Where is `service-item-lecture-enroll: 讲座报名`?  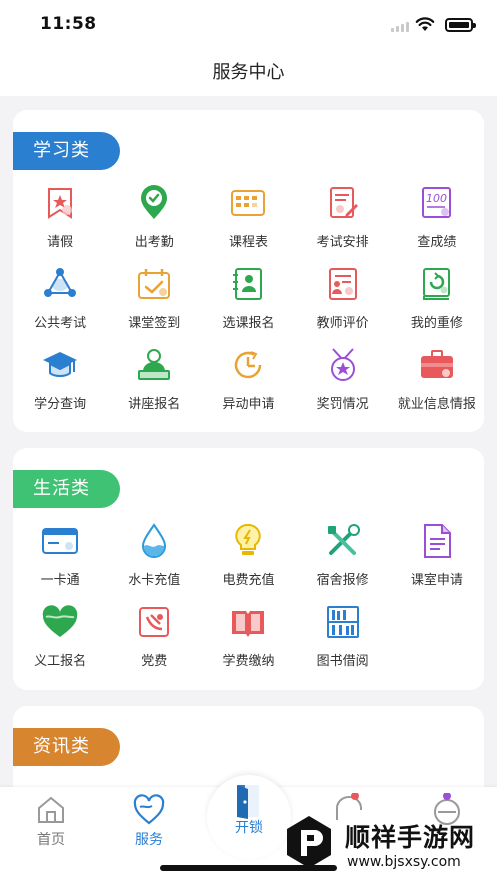 service-item-lecture-enroll: 讲座报名 is located at coordinates (154, 384).